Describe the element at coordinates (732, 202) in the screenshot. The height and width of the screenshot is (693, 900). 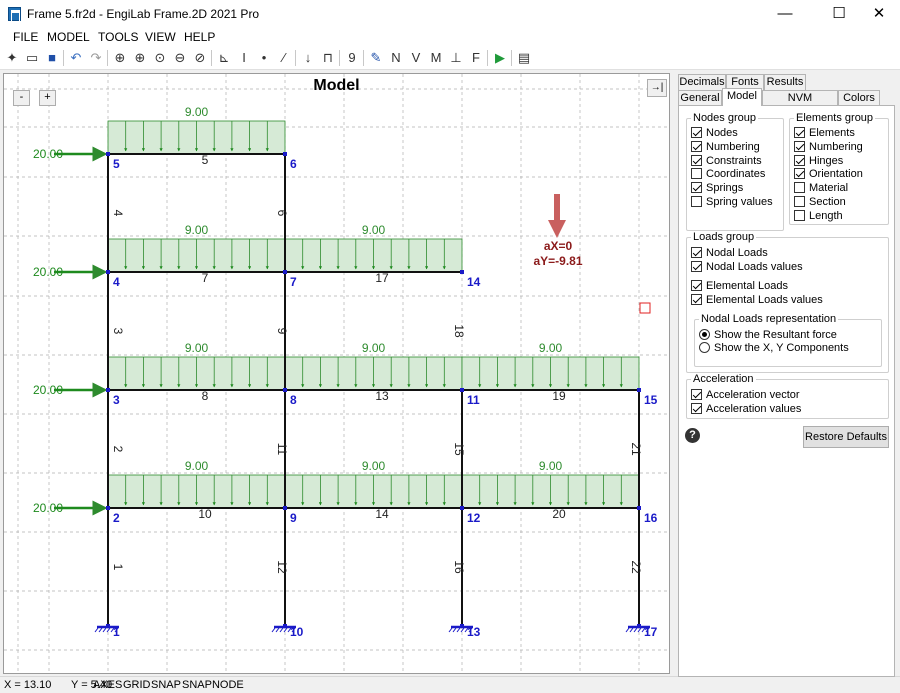
I see `checkbox-spring-values: Spring values` at that location.